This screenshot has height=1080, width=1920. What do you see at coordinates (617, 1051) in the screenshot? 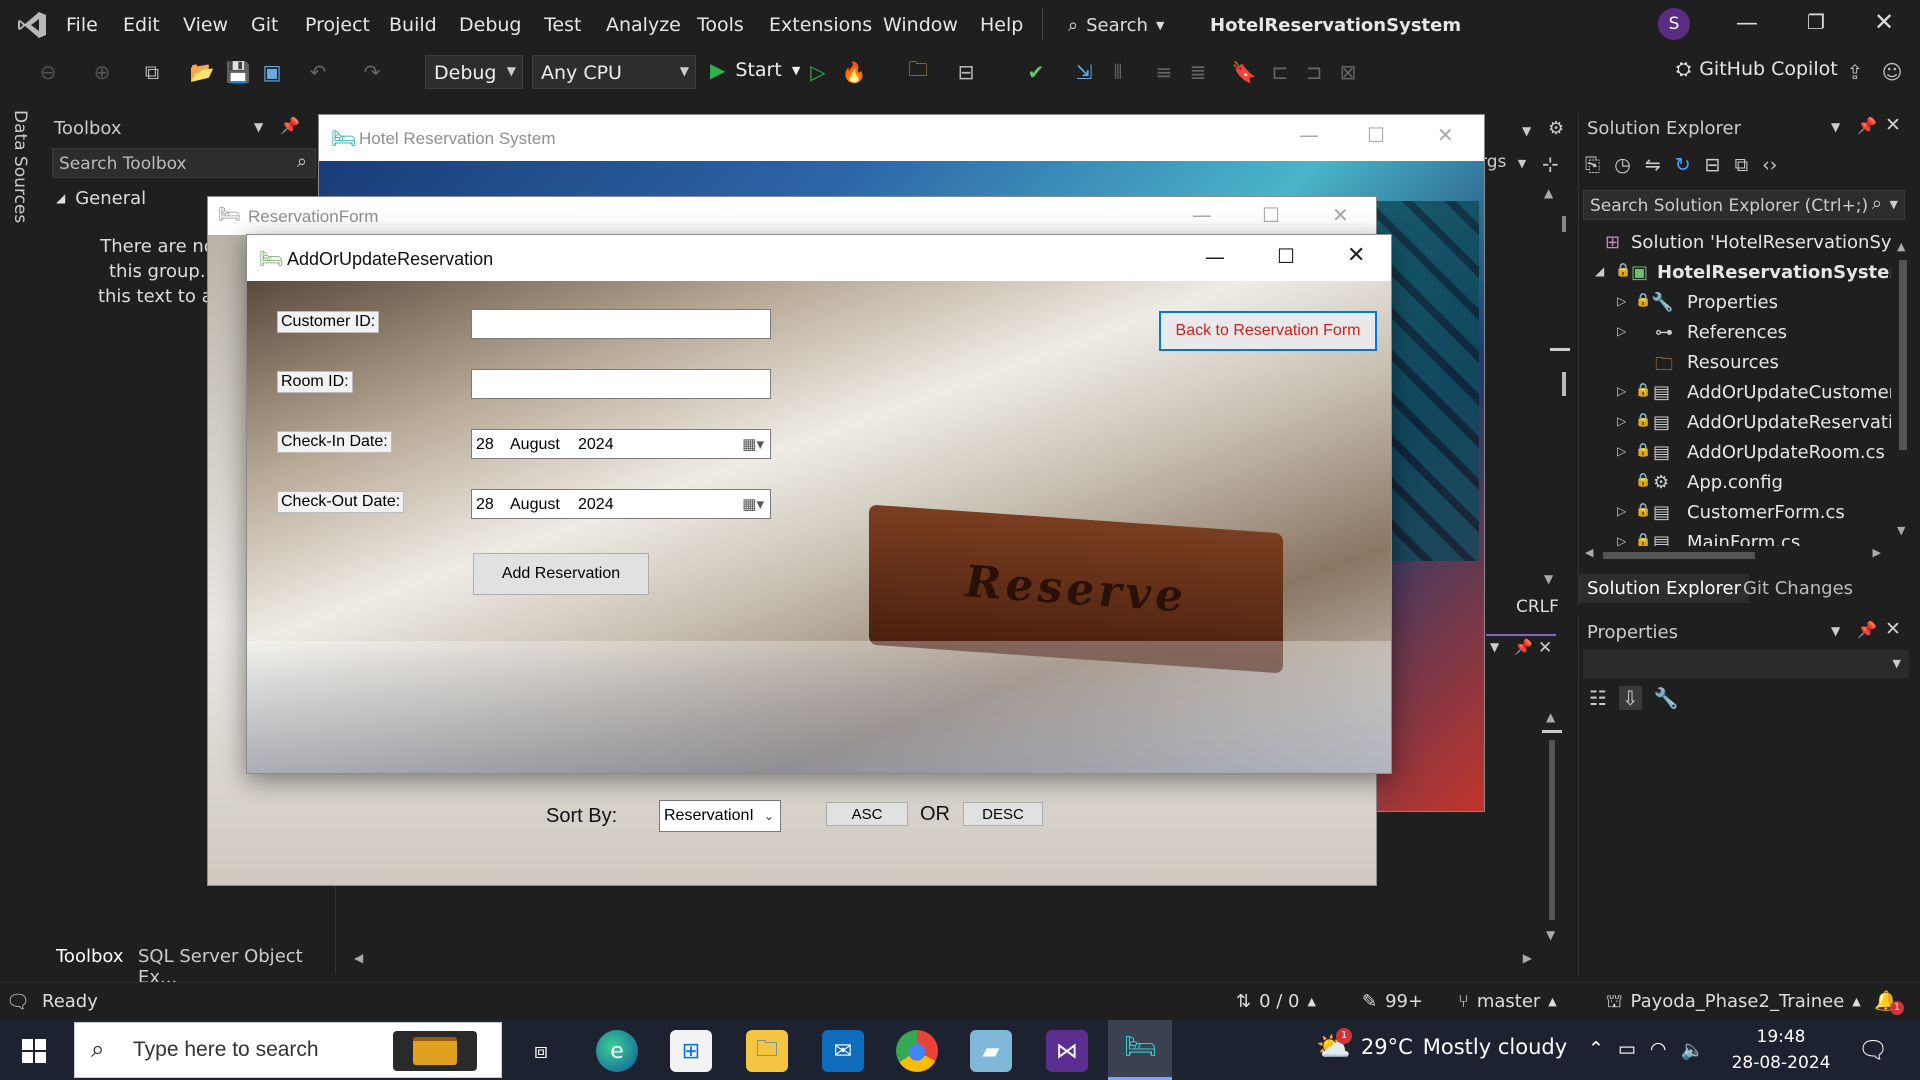
I see `edge-icon: e` at bounding box center [617, 1051].